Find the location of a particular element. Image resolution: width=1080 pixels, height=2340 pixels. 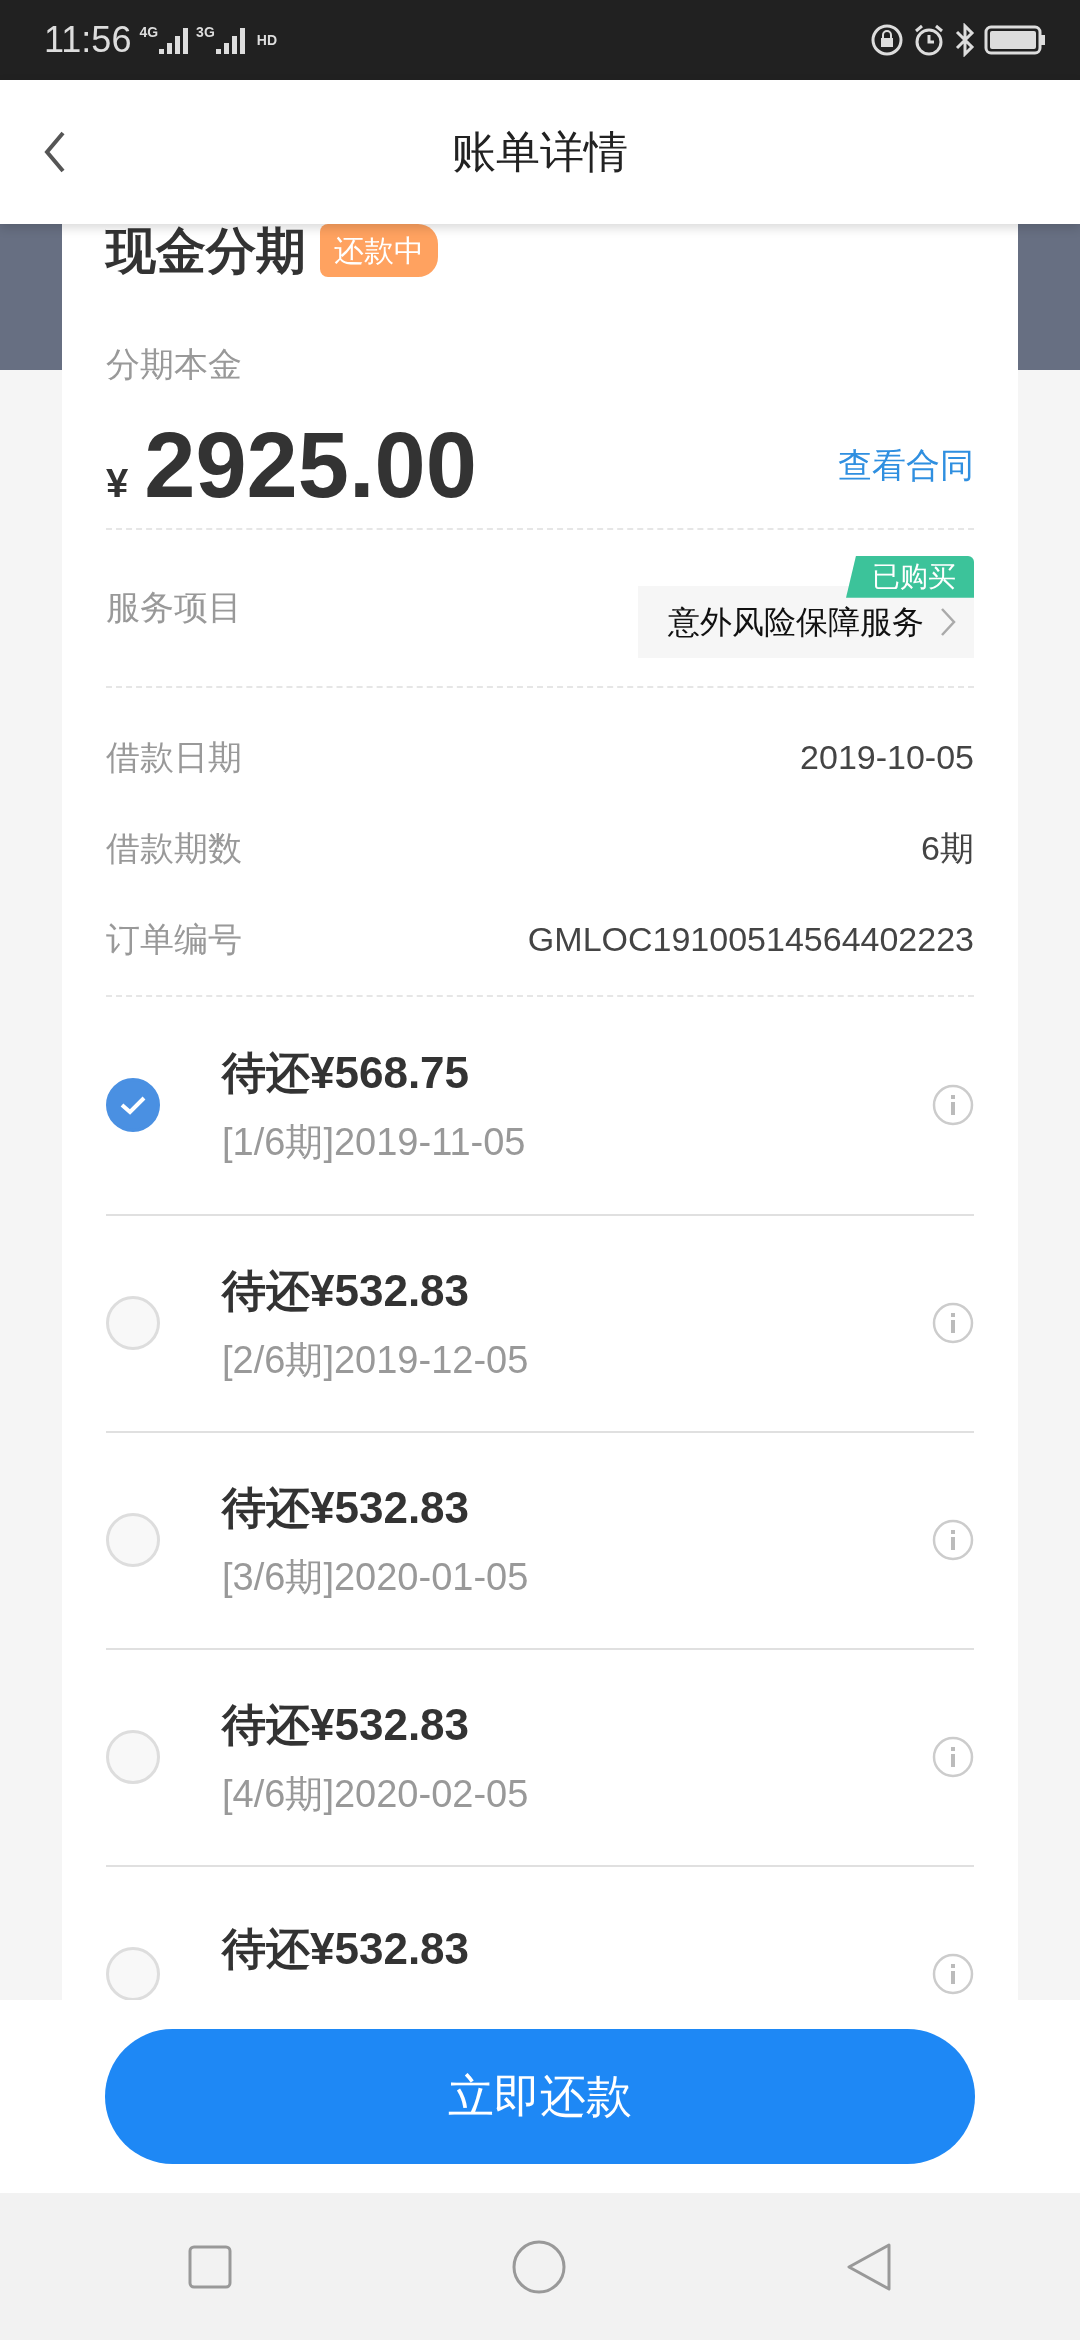

loan-title: 现金分期 is located at coordinates (206, 250).